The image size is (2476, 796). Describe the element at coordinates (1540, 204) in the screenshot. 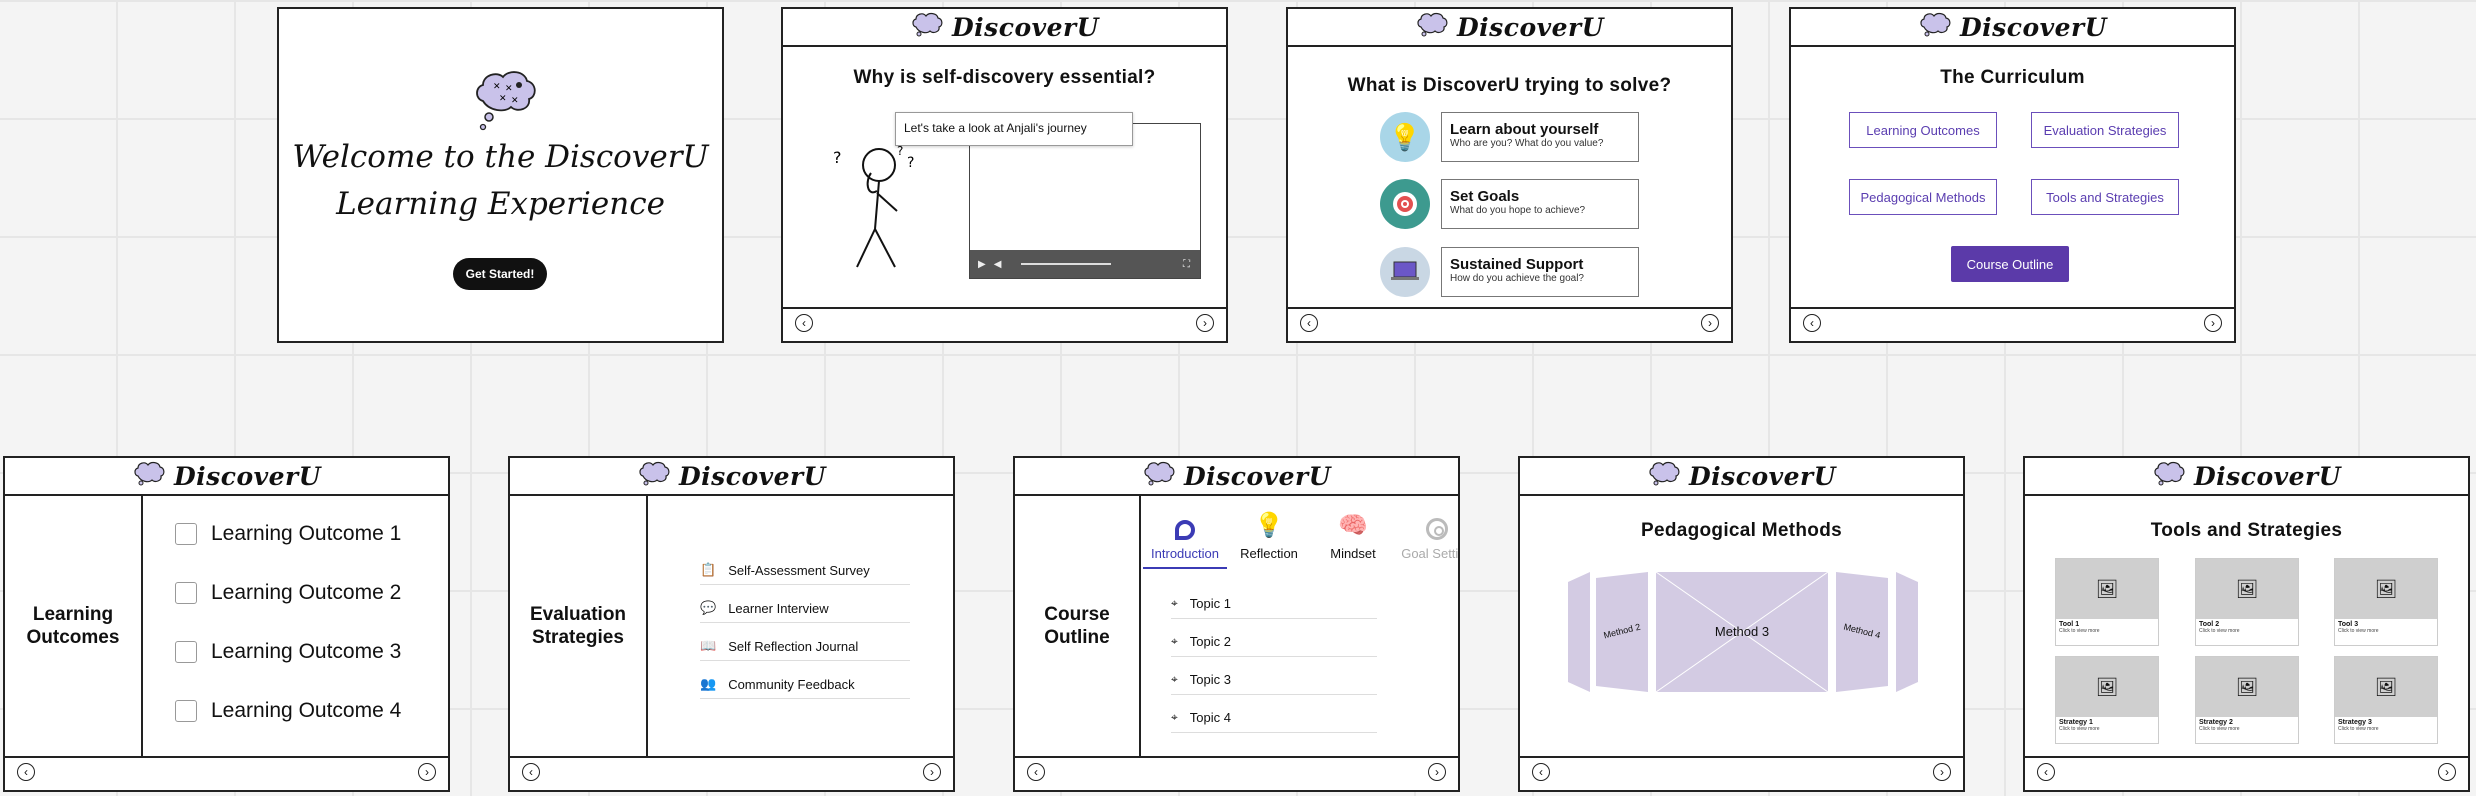

I see `card-set-goals: Set Goals What do you hope to achieve?` at that location.